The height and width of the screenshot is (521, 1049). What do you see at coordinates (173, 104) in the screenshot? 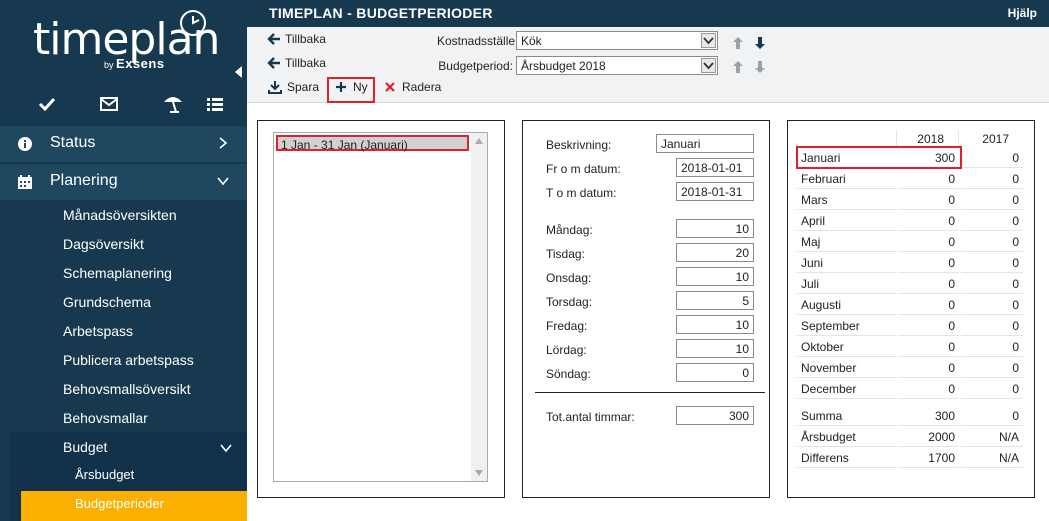
I see `beach-umbrella-icon` at bounding box center [173, 104].